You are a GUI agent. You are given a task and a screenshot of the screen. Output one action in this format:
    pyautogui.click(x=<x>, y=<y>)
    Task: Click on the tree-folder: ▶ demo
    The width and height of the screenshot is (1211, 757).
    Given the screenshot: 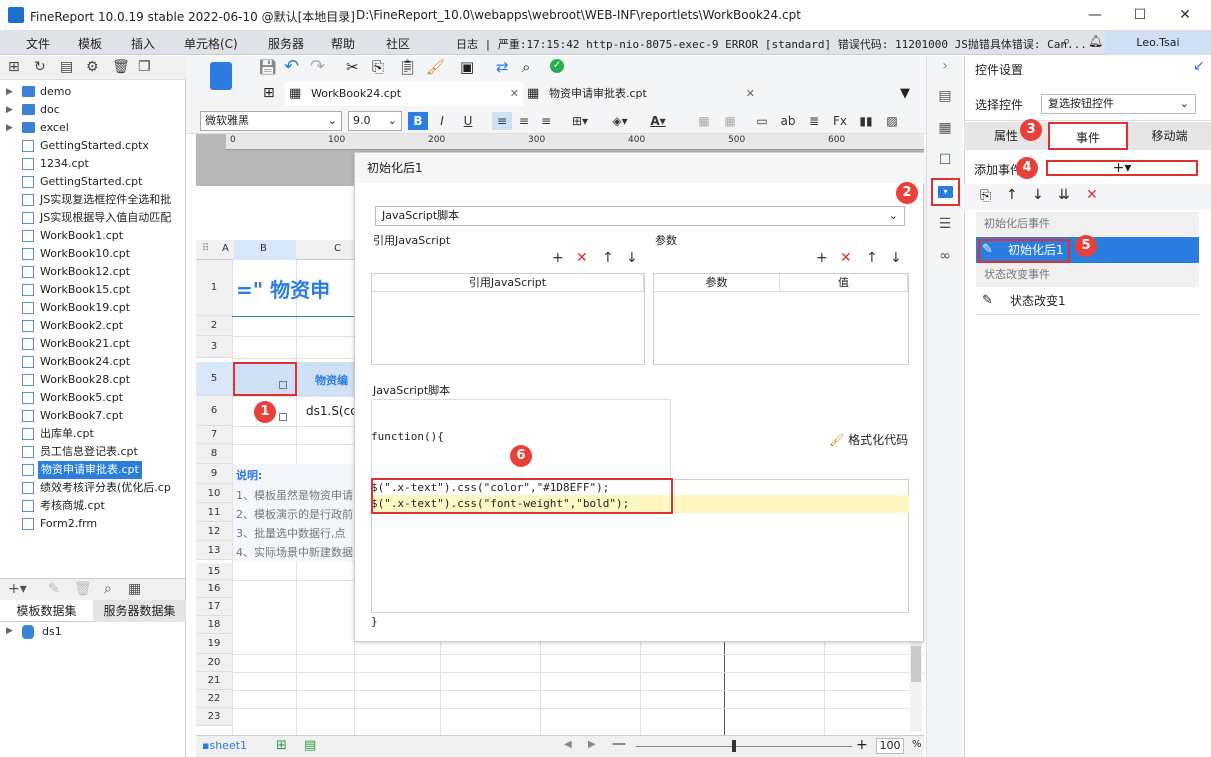 What is the action you would take?
    pyautogui.click(x=93, y=92)
    